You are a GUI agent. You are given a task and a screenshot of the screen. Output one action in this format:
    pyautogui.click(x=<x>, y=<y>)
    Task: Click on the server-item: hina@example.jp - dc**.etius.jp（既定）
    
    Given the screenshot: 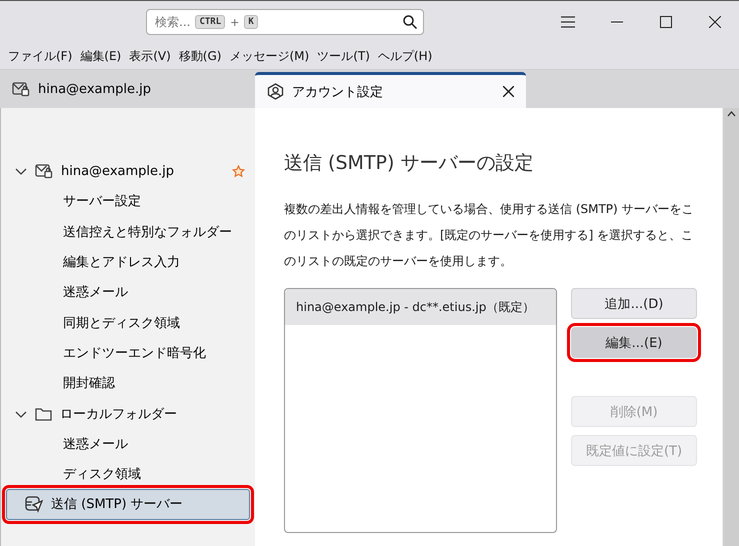 What is the action you would take?
    pyautogui.click(x=420, y=307)
    